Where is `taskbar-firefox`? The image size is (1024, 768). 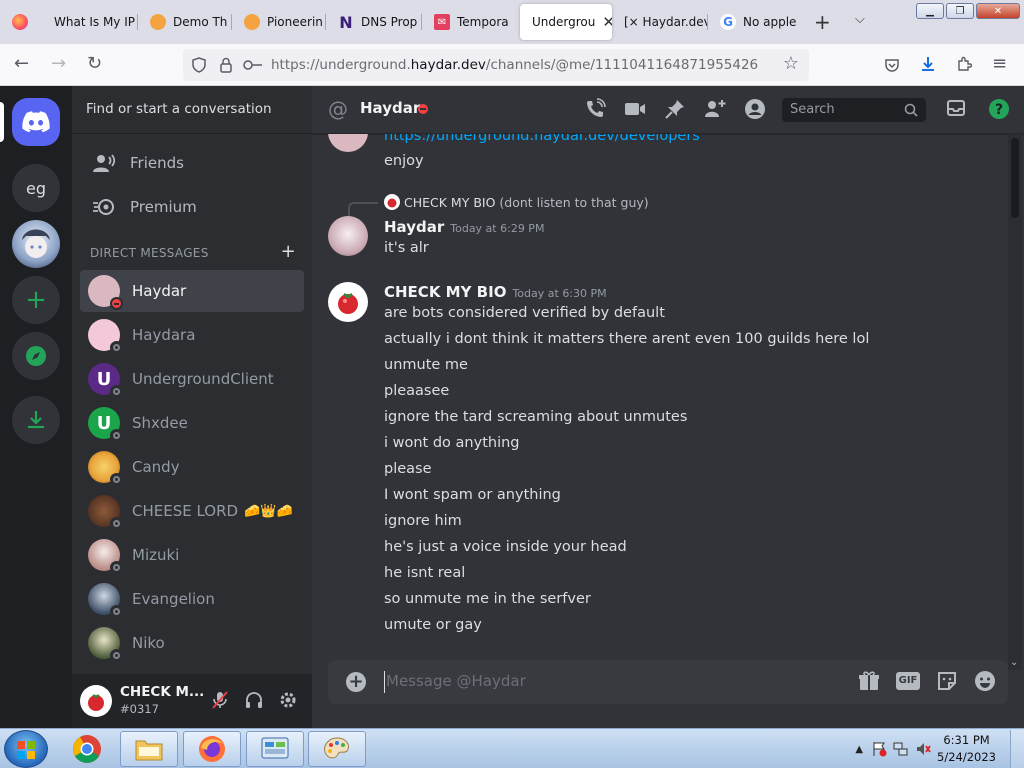 taskbar-firefox is located at coordinates (212, 749).